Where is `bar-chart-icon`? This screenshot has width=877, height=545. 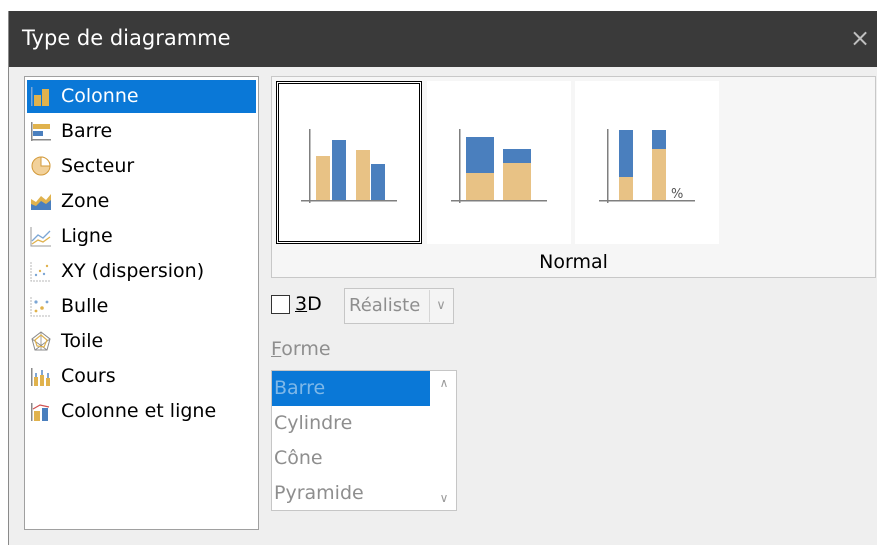
bar-chart-icon is located at coordinates (41, 131).